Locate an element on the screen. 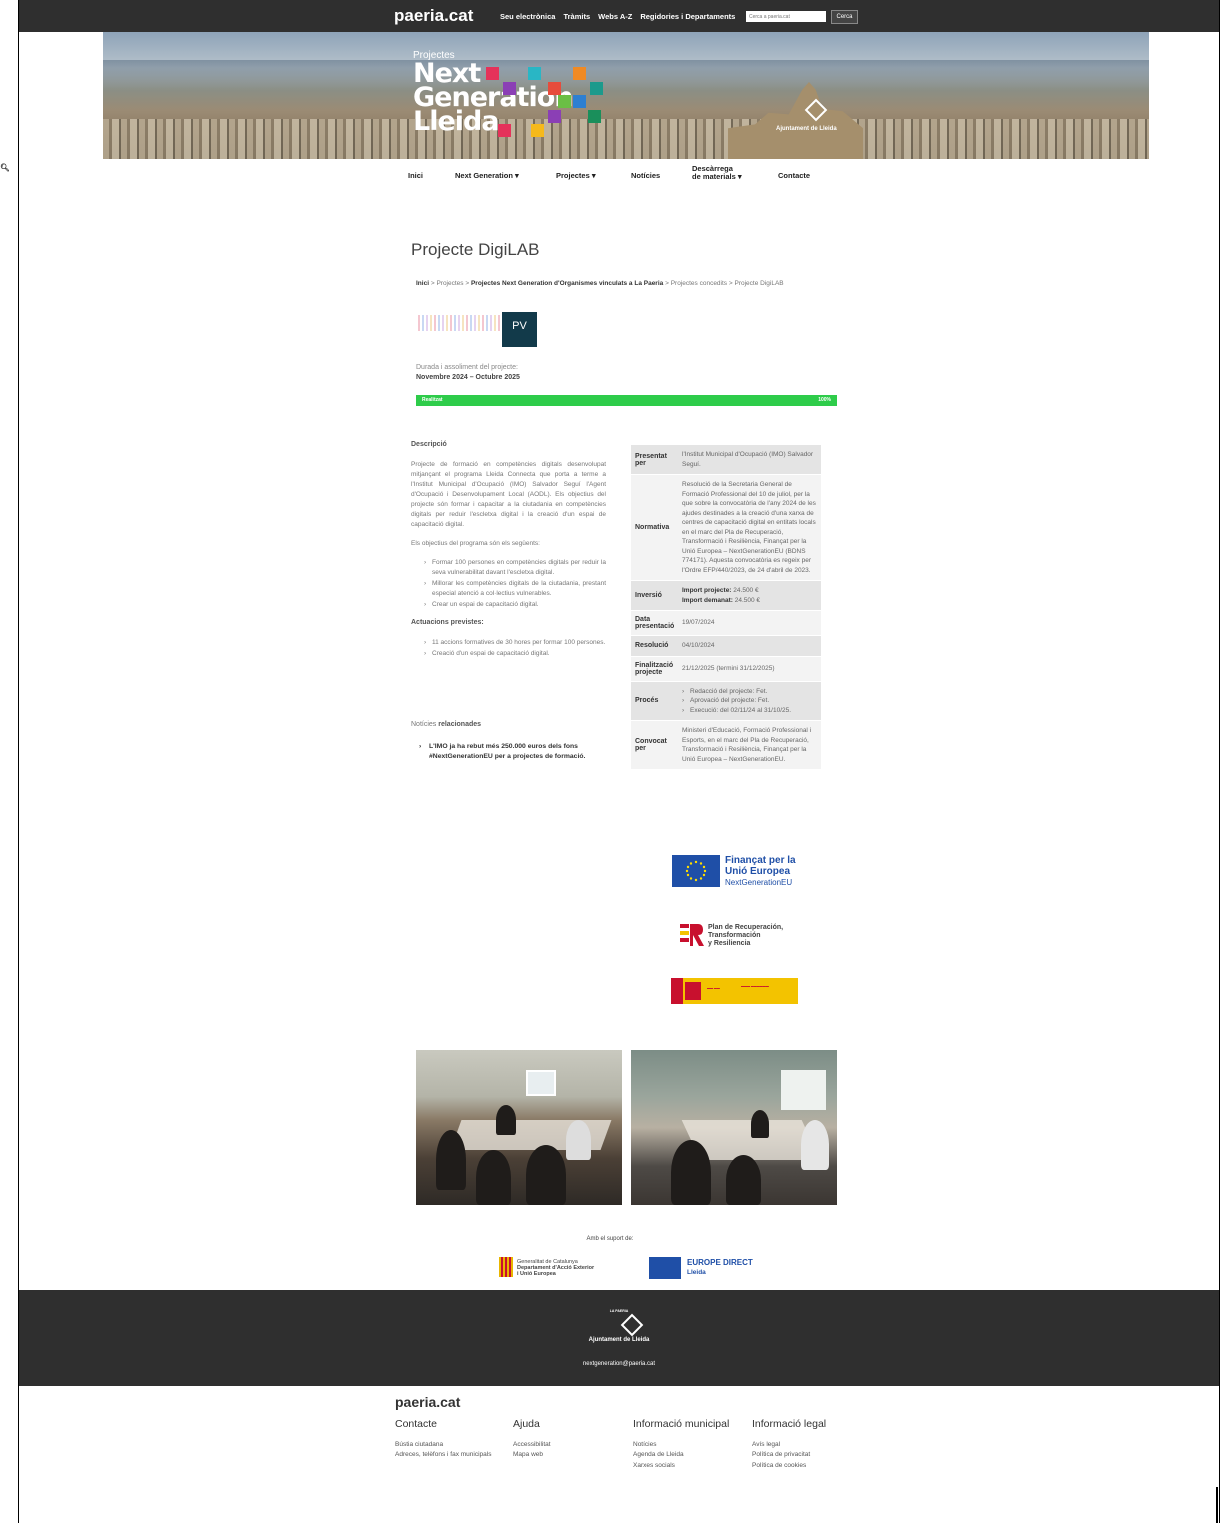 This screenshot has width=1220, height=1523. spain-flag-icon is located at coordinates (677, 991).